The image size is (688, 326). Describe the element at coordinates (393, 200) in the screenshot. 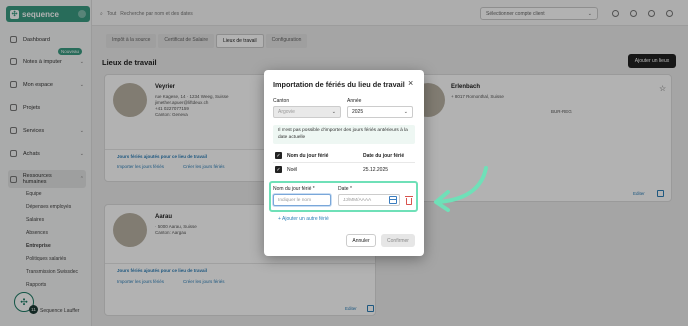

I see `calendar-icon` at that location.